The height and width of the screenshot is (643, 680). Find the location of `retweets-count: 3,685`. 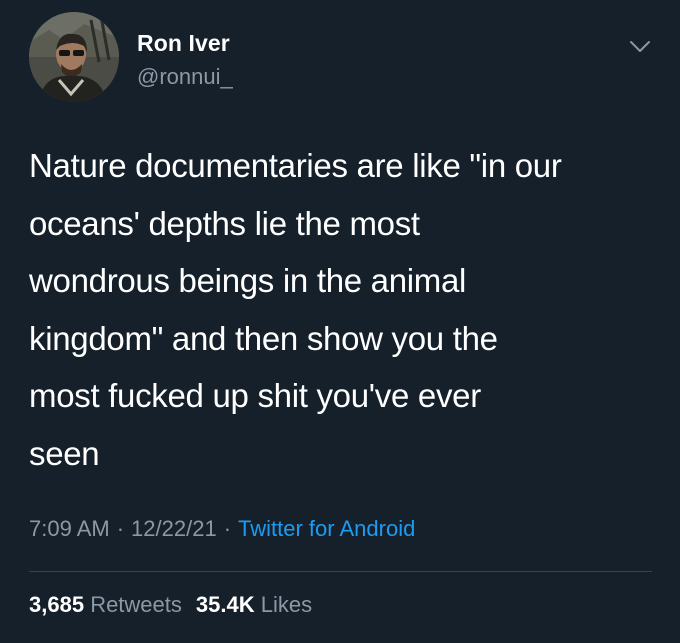

retweets-count: 3,685 is located at coordinates (57, 604).